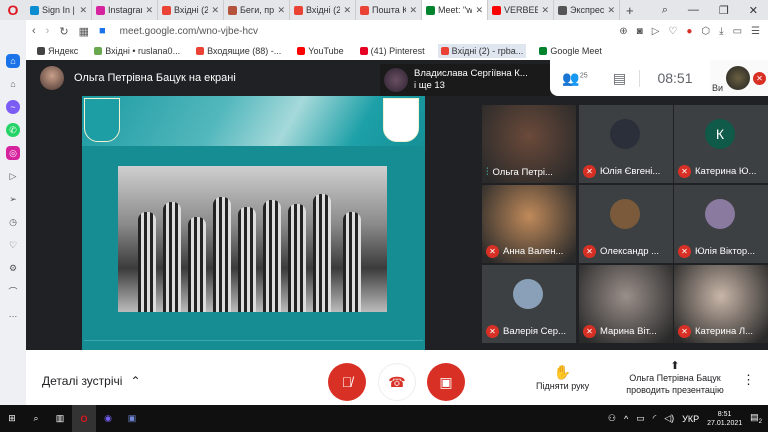  What do you see at coordinates (13, 107) in the screenshot?
I see `messenger-icon: ~` at bounding box center [13, 107].